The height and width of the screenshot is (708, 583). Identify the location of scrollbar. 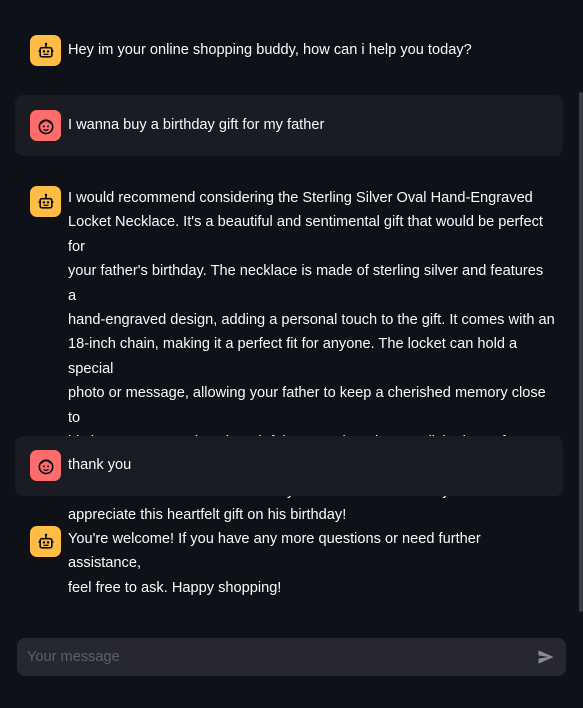
(581, 352).